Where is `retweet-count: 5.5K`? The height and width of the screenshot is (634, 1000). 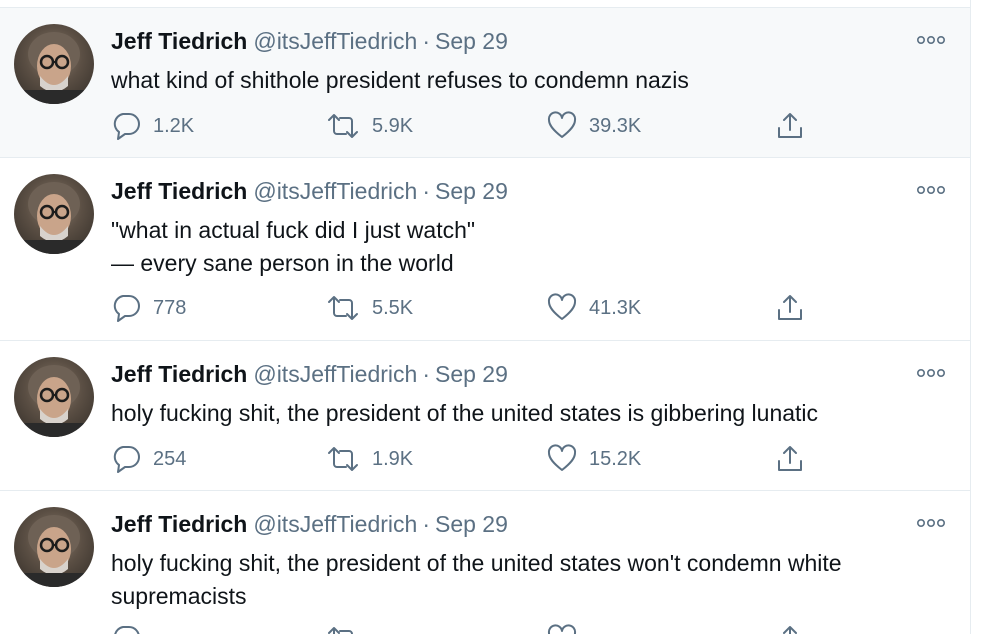 retweet-count: 5.5K is located at coordinates (393, 307).